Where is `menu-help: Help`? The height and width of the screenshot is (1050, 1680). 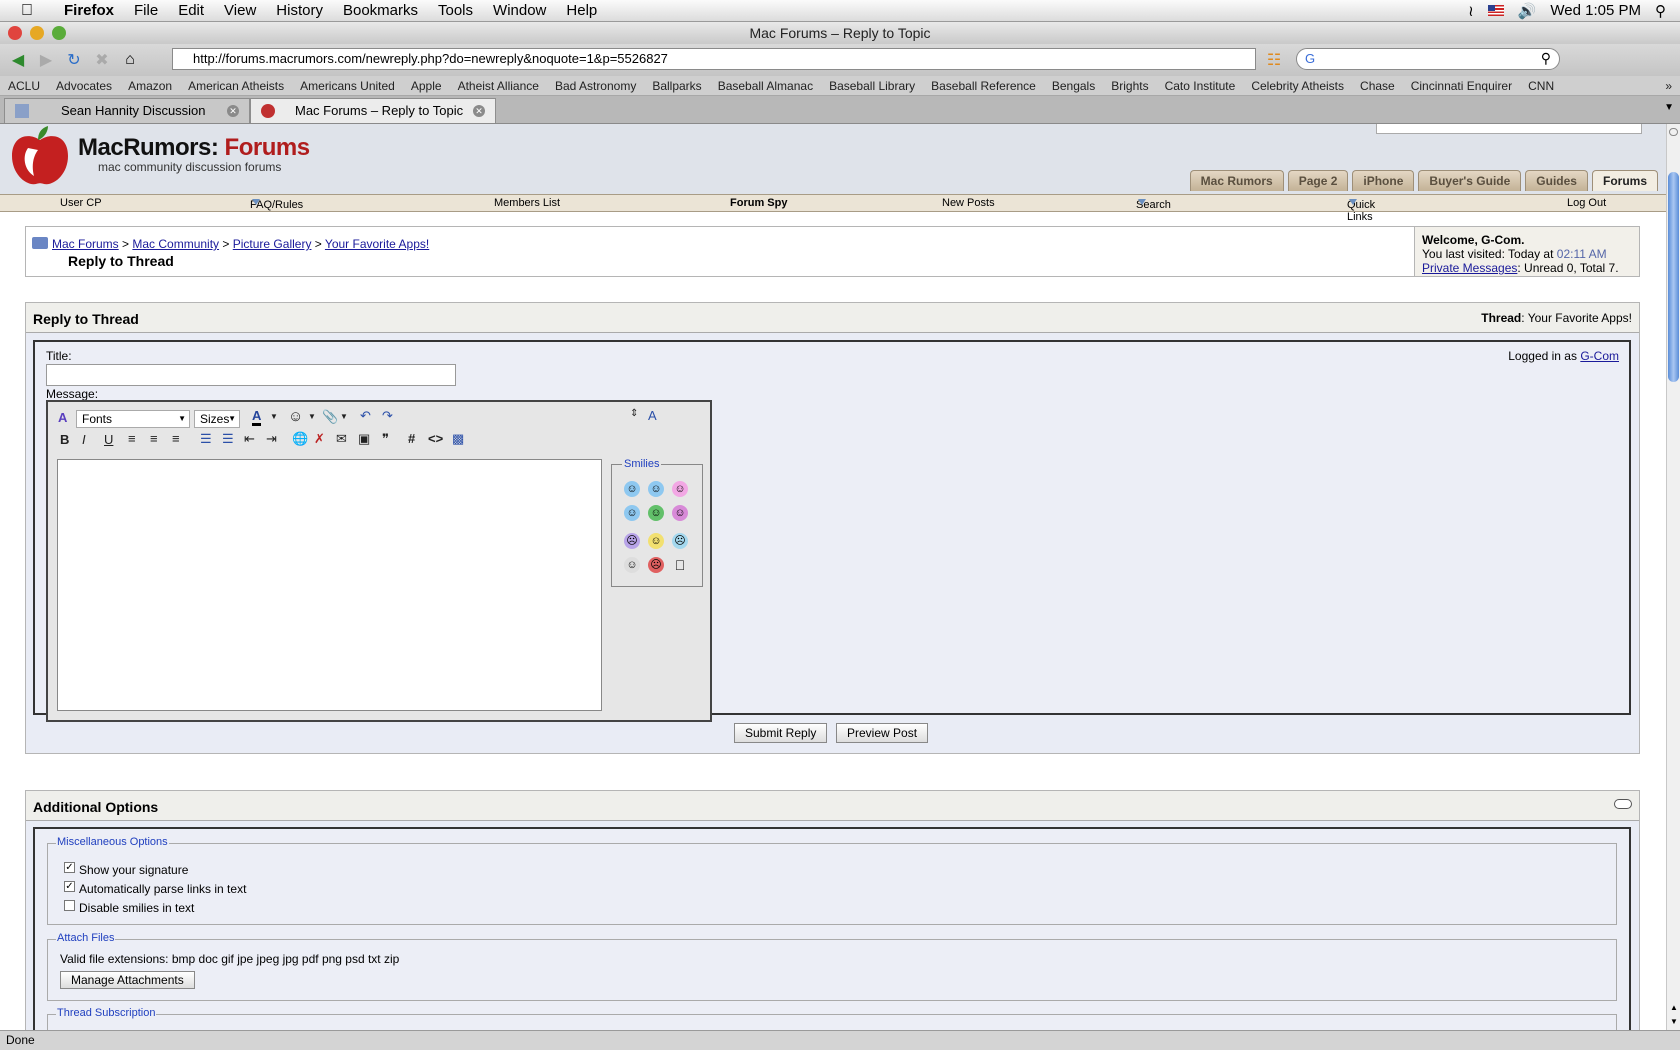
menu-help: Help is located at coordinates (581, 11).